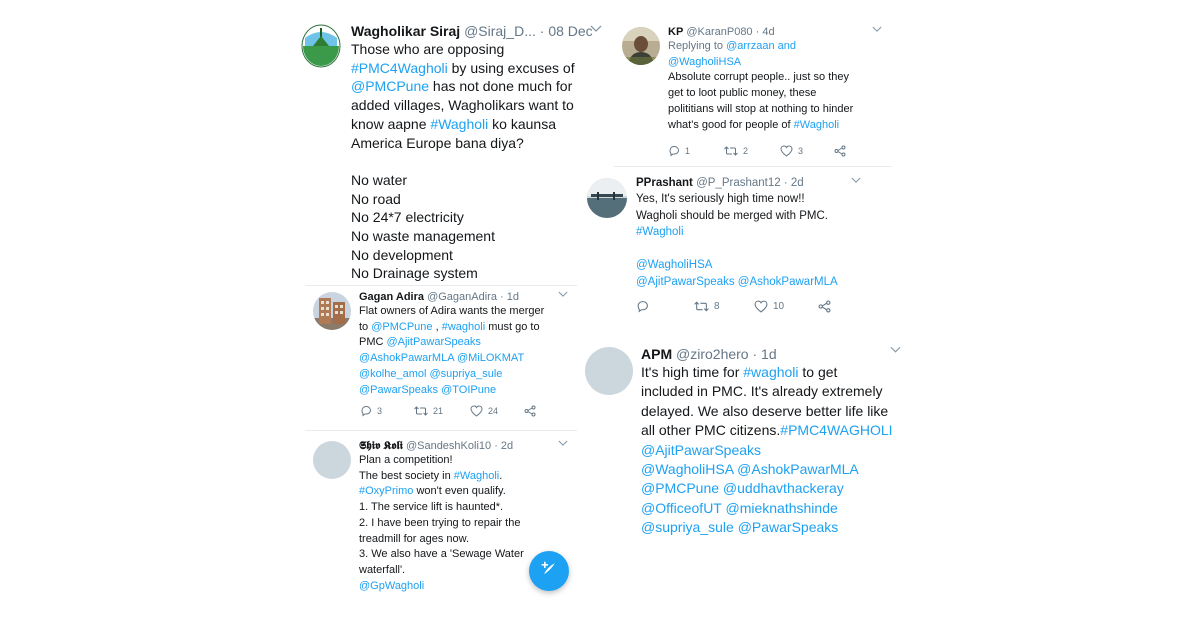 Image resolution: width=1200 pixels, height=630 pixels. What do you see at coordinates (675, 32) in the screenshot?
I see `author-name: KP` at bounding box center [675, 32].